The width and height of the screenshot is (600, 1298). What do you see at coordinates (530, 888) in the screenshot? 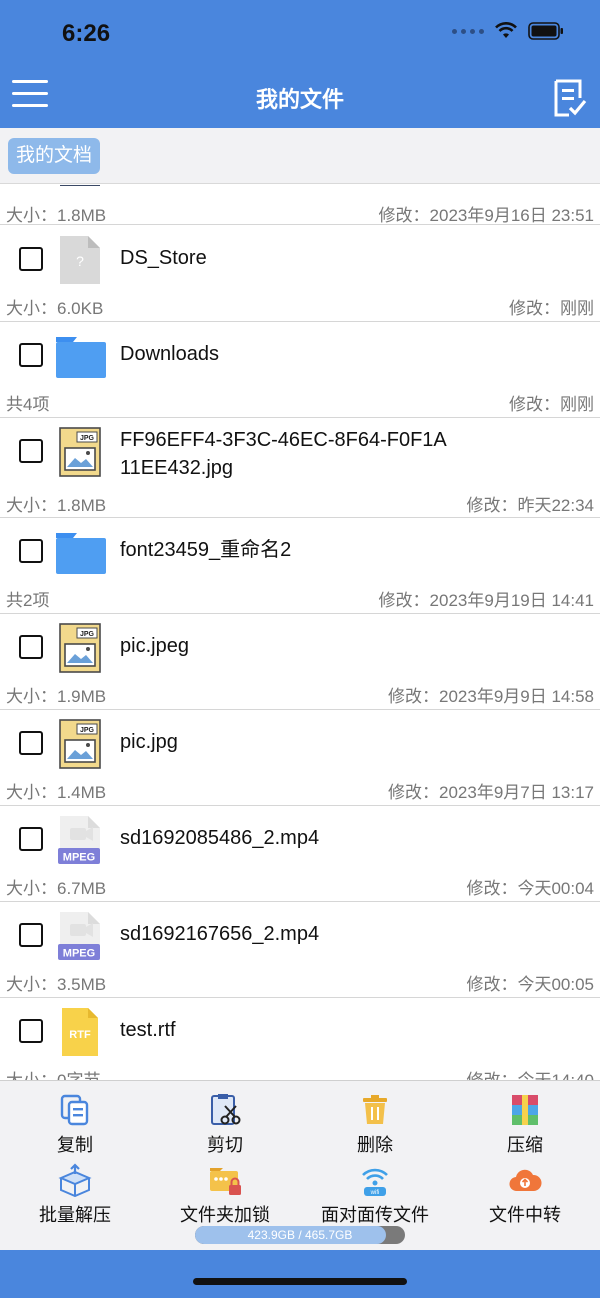
I see `file-modified: 修改：今天00:04` at bounding box center [530, 888].